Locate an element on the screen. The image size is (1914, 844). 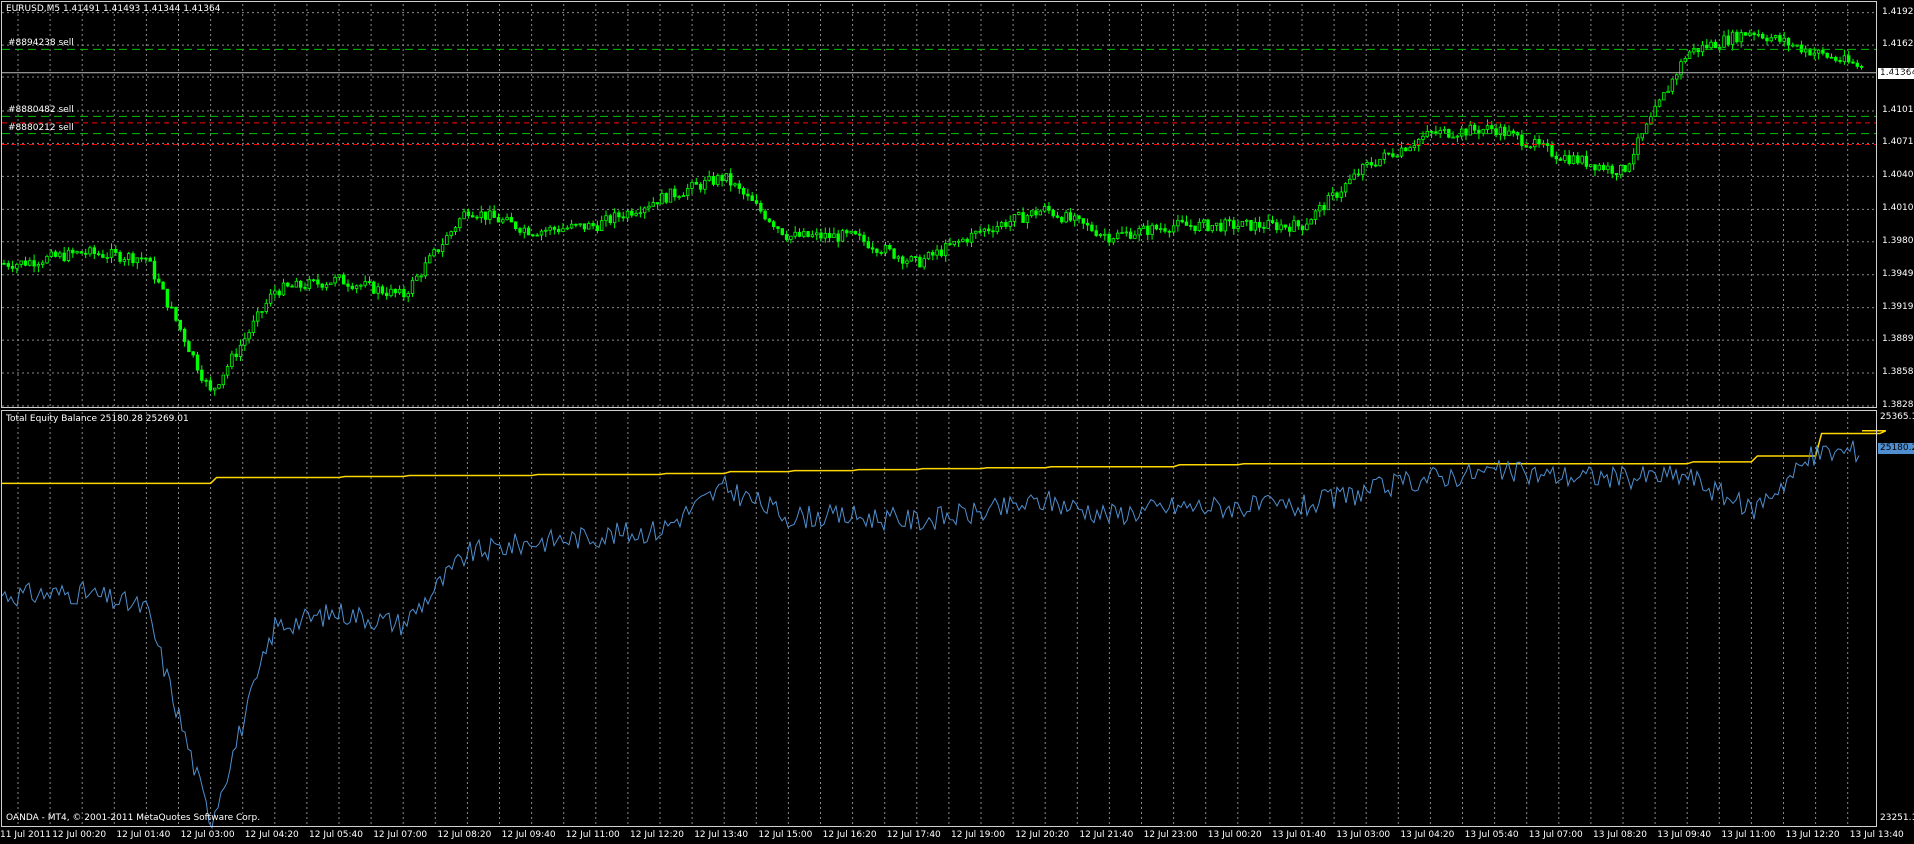
price-tick-label: 1.38280 is located at coordinates (1898, 405).